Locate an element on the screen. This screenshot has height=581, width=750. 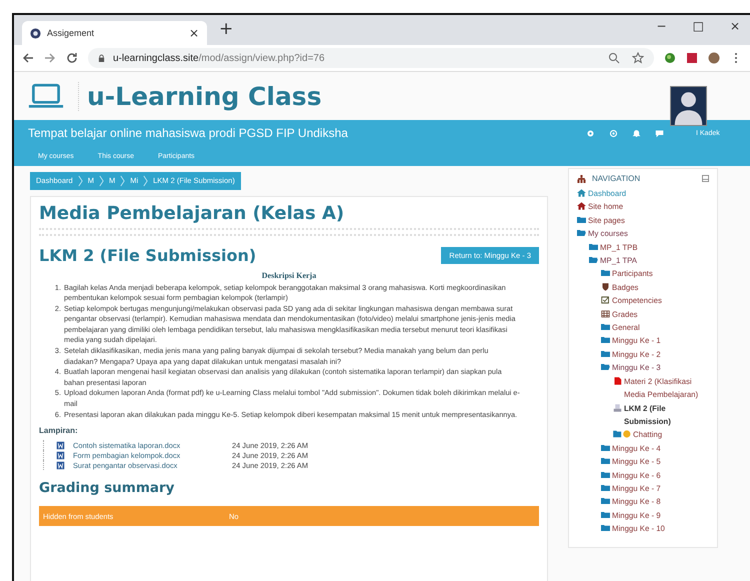
shield-icon is located at coordinates (605, 286).